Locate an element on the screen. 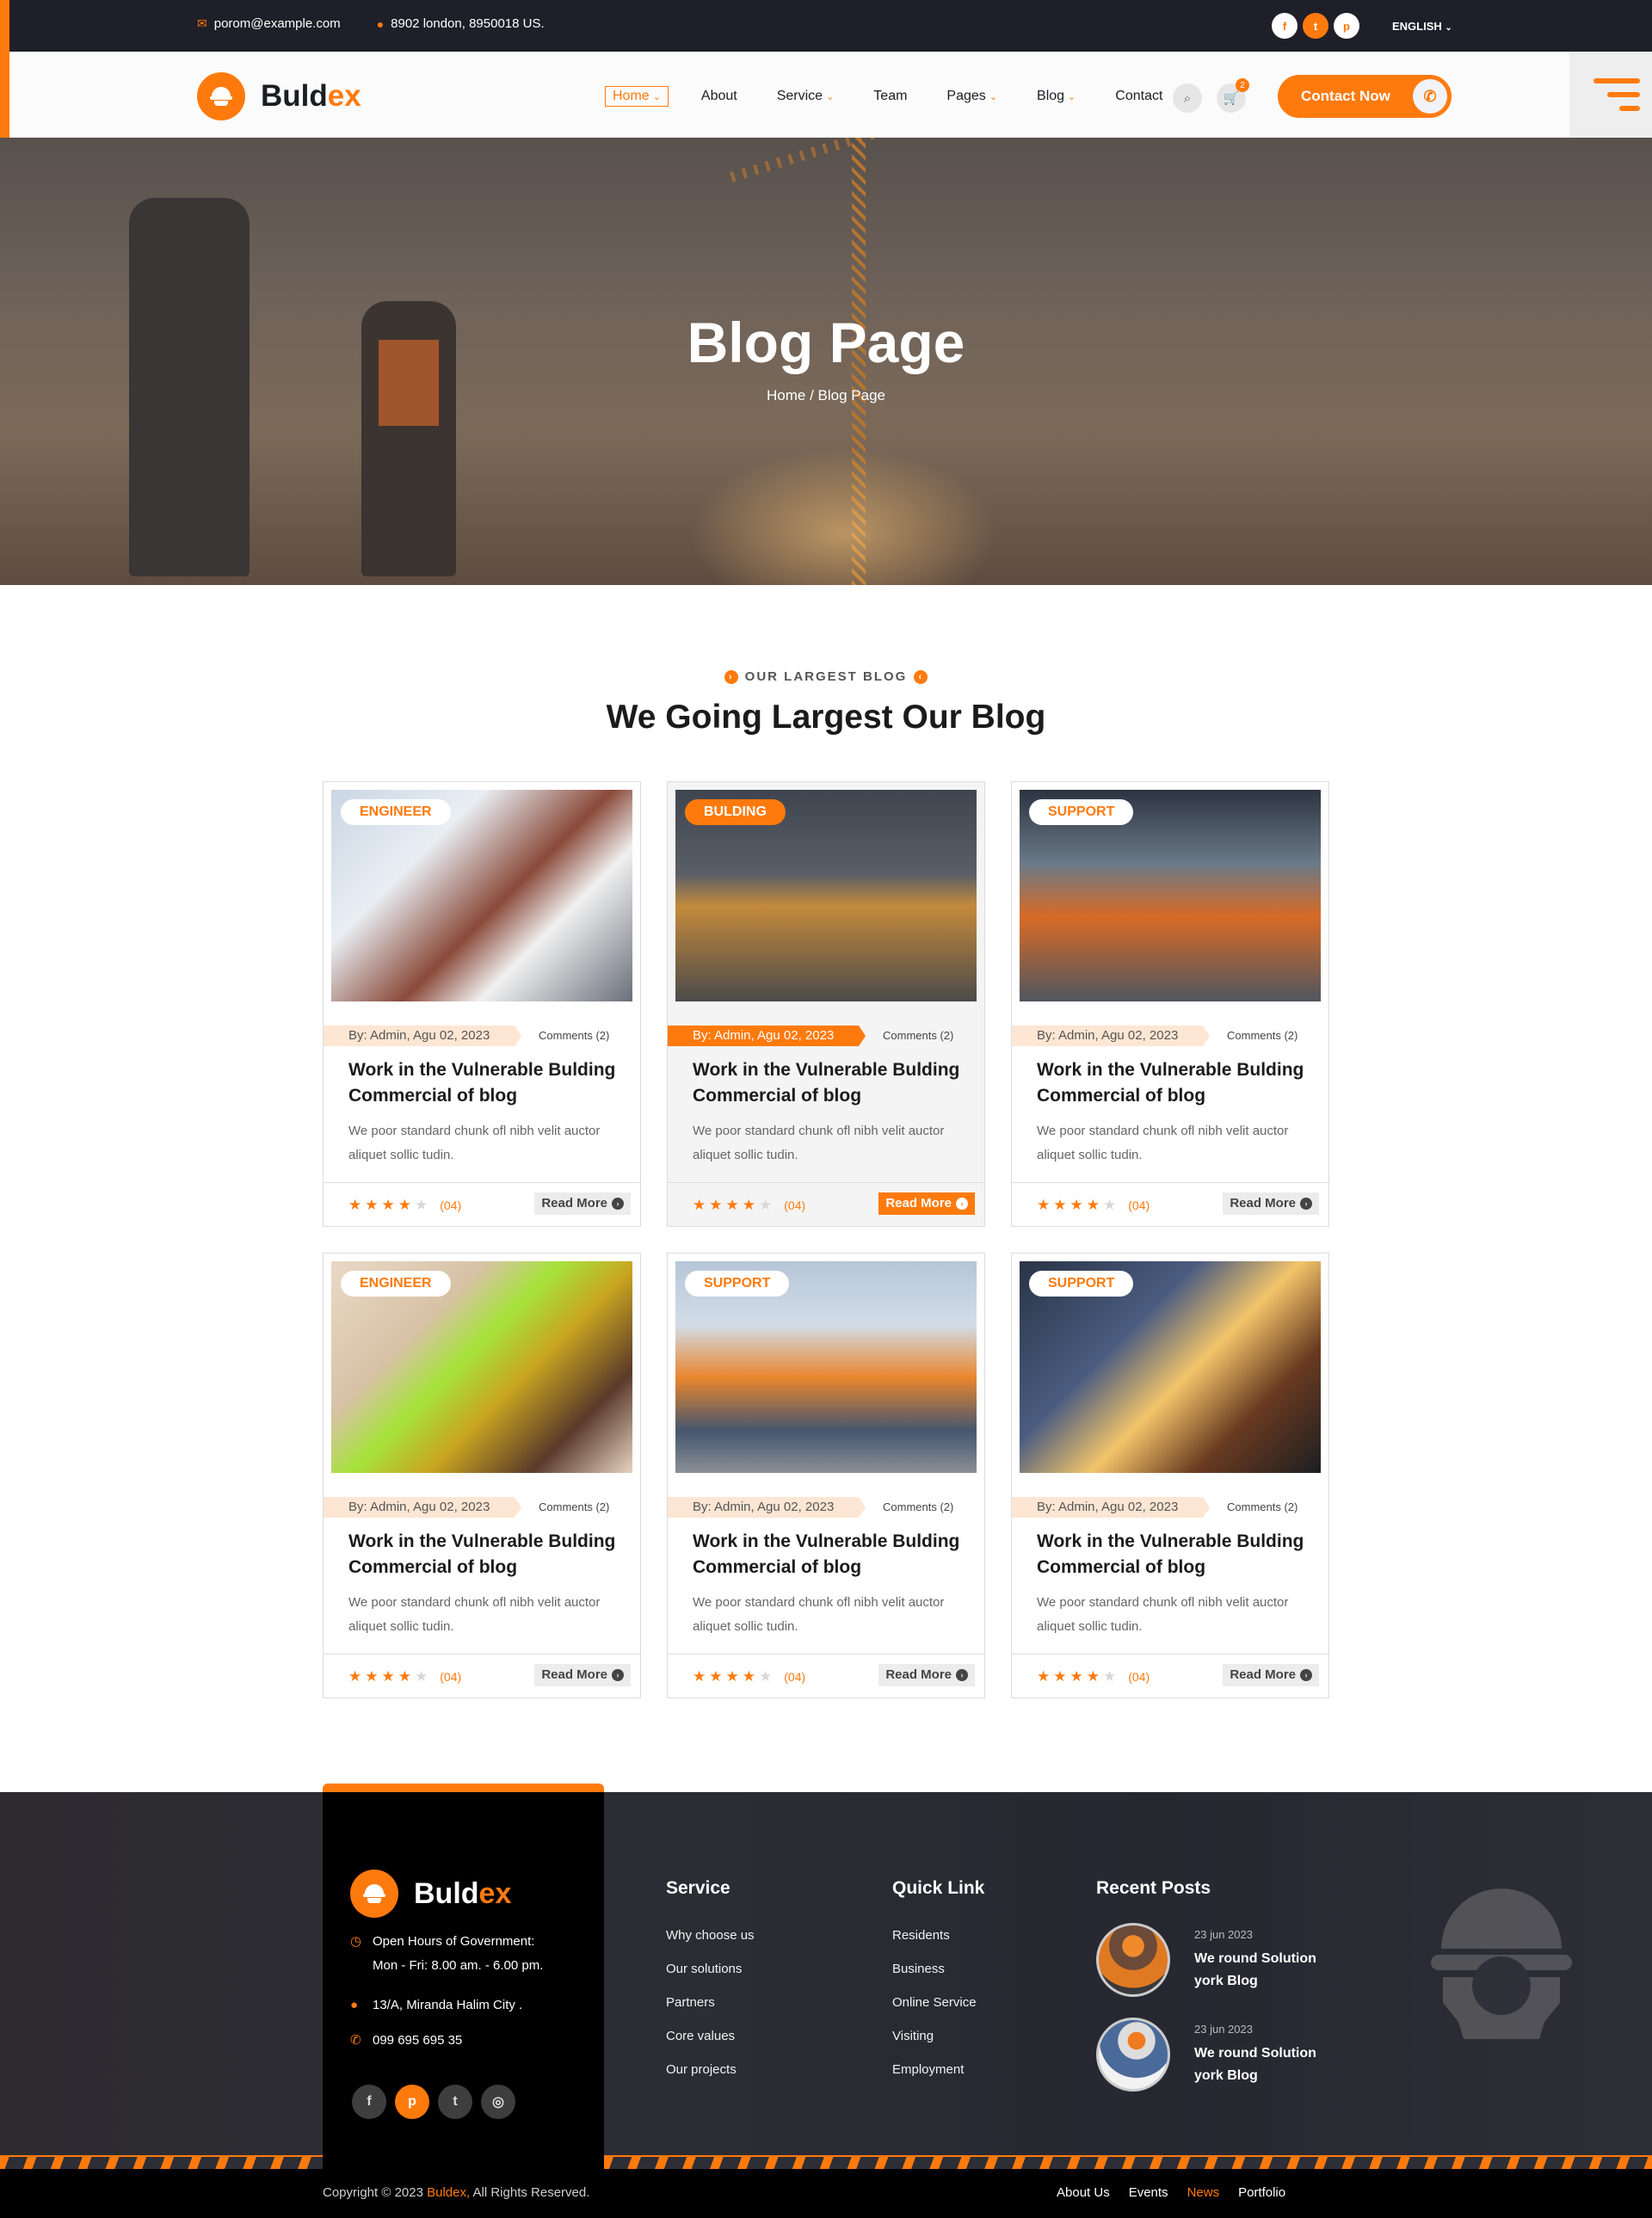 The height and width of the screenshot is (2218, 1652). bottom-link-news: News is located at coordinates (1203, 2192).